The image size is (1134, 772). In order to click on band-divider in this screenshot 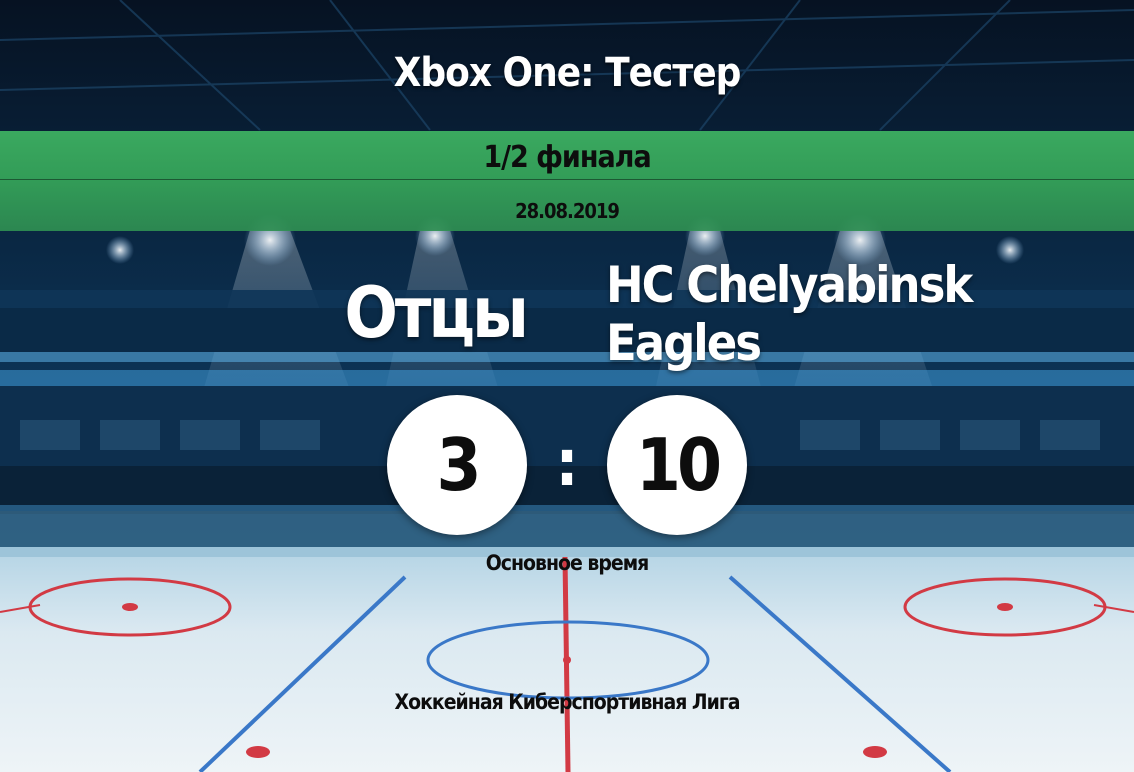, I will do `click(567, 179)`.